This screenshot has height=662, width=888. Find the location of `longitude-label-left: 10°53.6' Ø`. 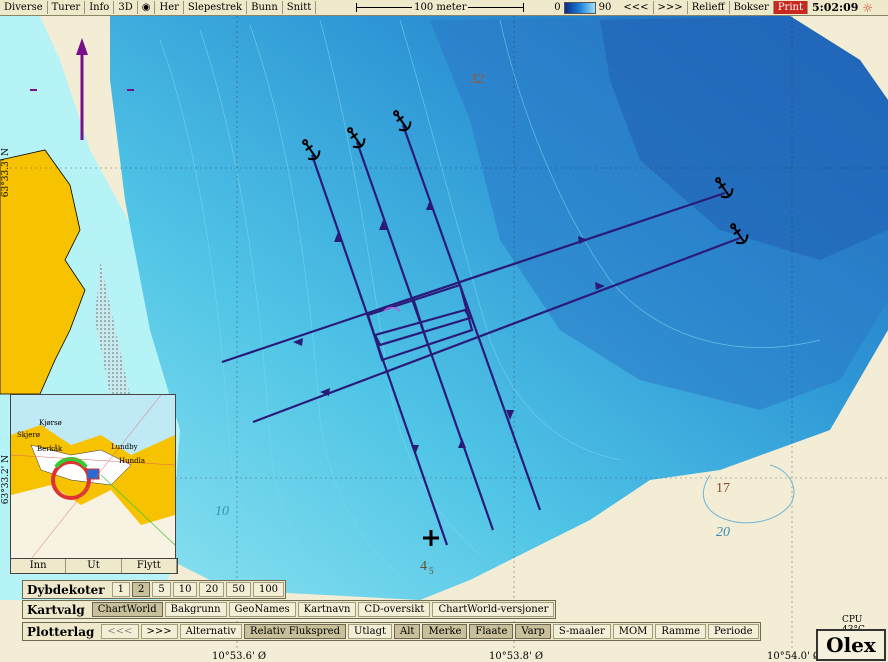

longitude-label-left: 10°53.6' Ø is located at coordinates (239, 656).